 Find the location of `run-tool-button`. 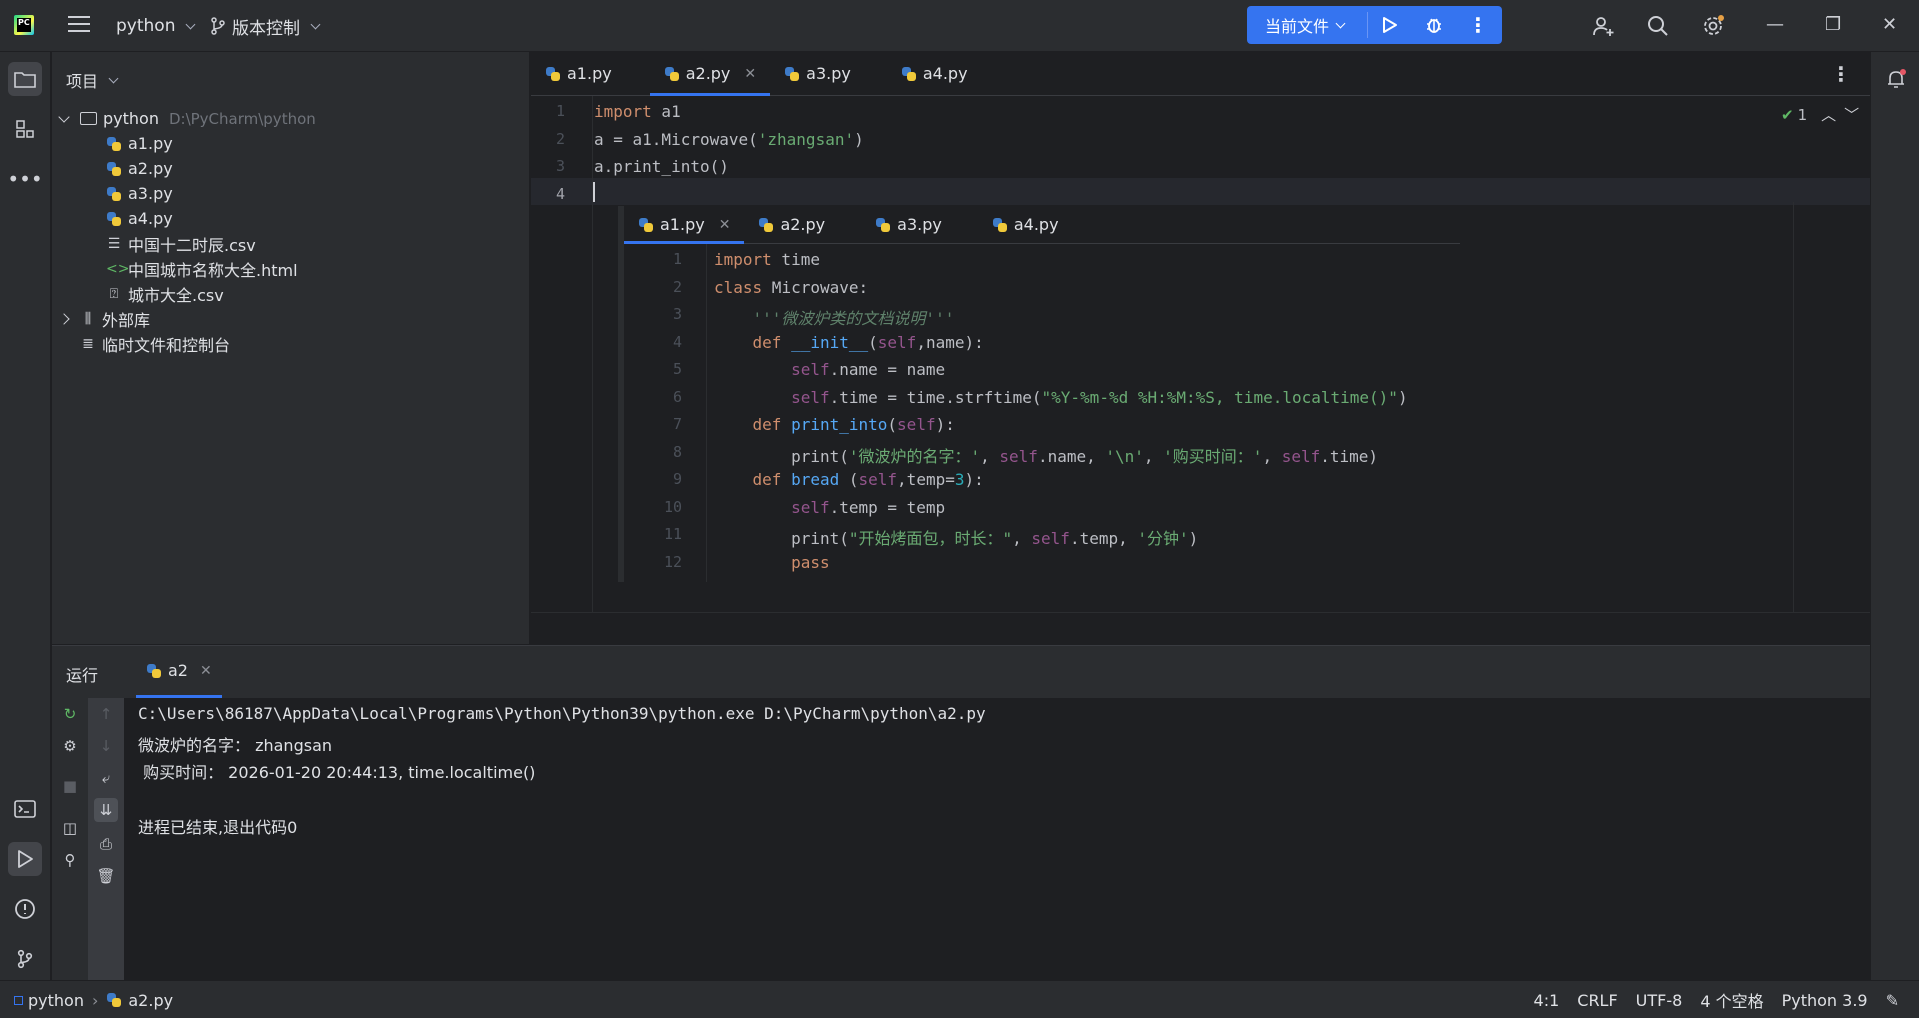

run-tool-button is located at coordinates (25, 859).